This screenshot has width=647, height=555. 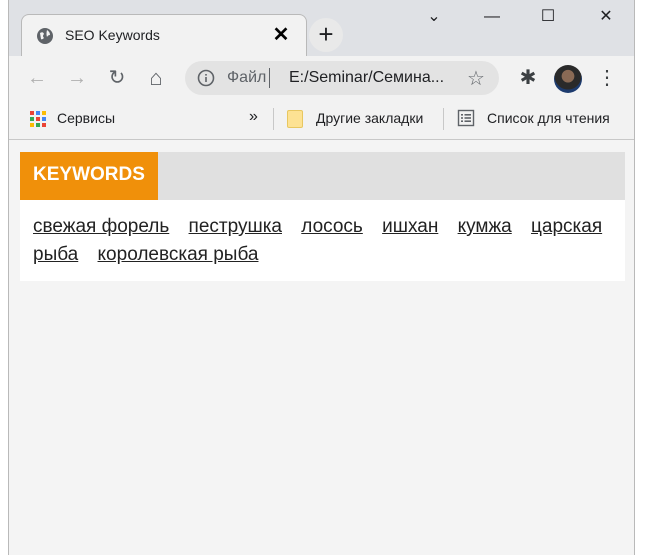 I want to click on keywords-title: KEYWORDS, so click(x=89, y=176).